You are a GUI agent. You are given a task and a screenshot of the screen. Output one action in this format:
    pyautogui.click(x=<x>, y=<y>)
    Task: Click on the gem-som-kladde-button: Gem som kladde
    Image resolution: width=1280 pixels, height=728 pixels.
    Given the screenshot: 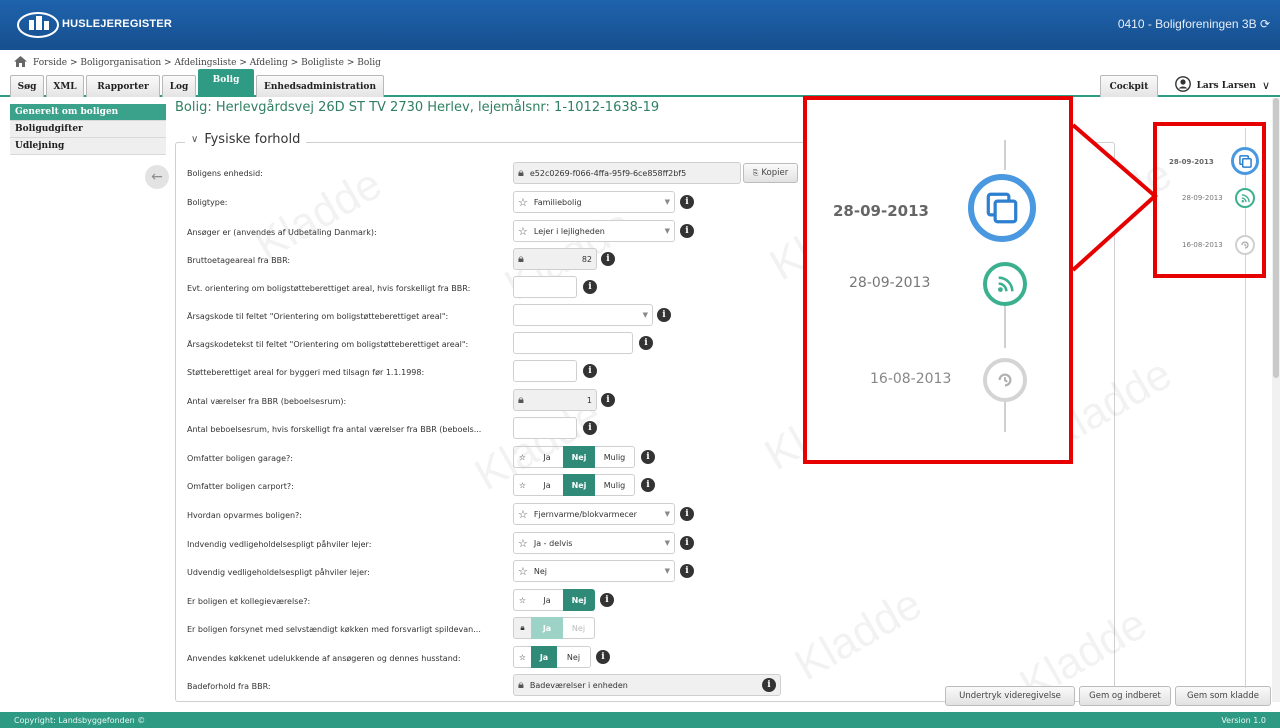 What is the action you would take?
    pyautogui.click(x=1223, y=696)
    